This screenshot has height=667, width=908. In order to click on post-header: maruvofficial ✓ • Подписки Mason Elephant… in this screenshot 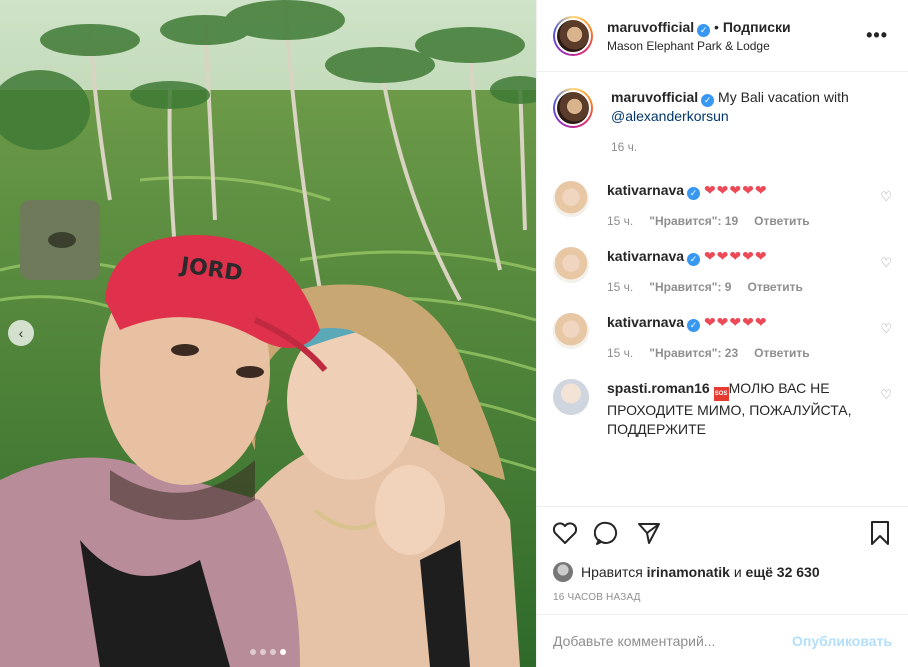, I will do `click(722, 36)`.